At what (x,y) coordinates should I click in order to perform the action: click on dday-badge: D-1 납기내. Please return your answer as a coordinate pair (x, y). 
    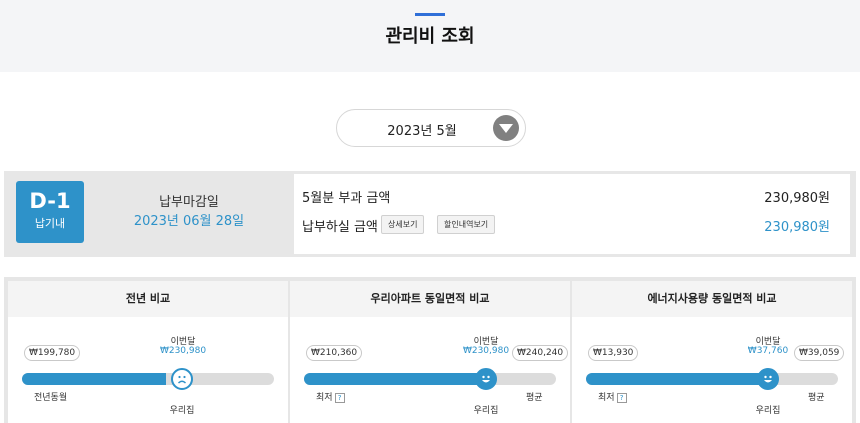
    Looking at the image, I should click on (50, 212).